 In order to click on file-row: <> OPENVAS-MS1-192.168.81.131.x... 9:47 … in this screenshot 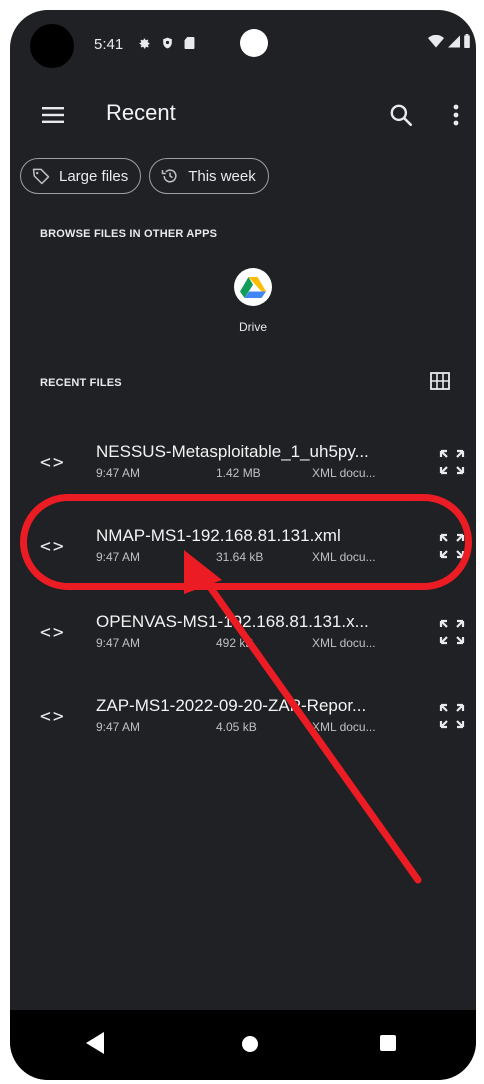, I will do `click(243, 638)`.